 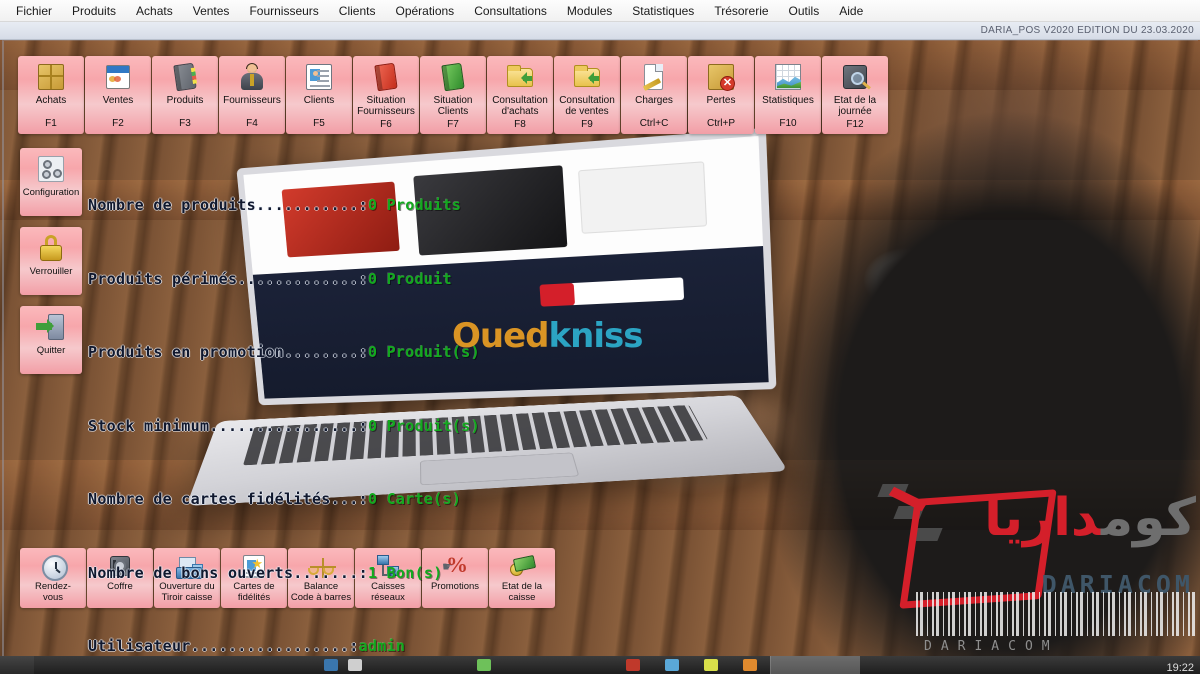 I want to click on toolbar-button-situation-clients: Situation Clients F7, so click(x=453, y=95).